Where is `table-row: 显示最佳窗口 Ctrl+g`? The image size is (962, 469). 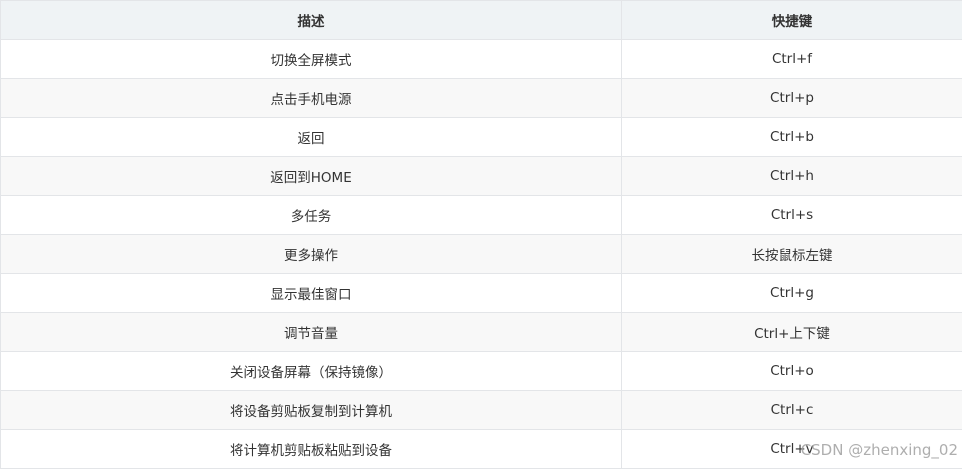 table-row: 显示最佳窗口 Ctrl+g is located at coordinates (481, 293).